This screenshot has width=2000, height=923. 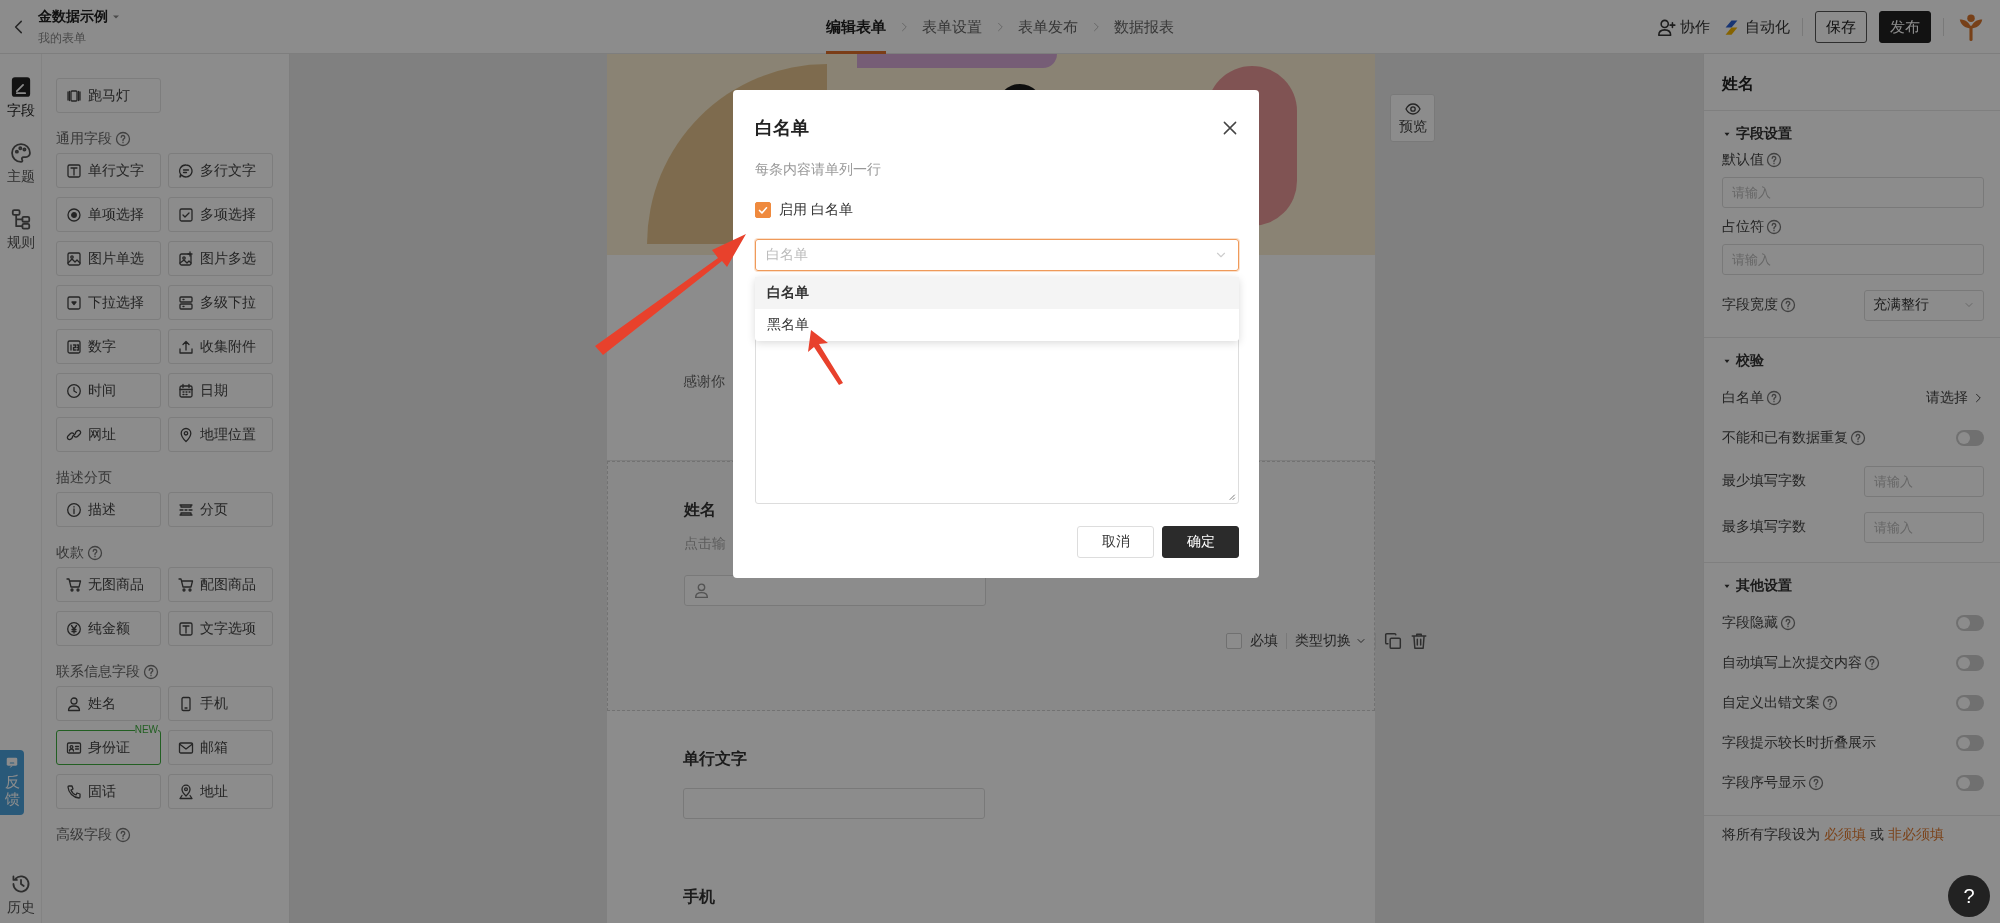 What do you see at coordinates (108, 434) in the screenshot?
I see `field-type-card: 网址` at bounding box center [108, 434].